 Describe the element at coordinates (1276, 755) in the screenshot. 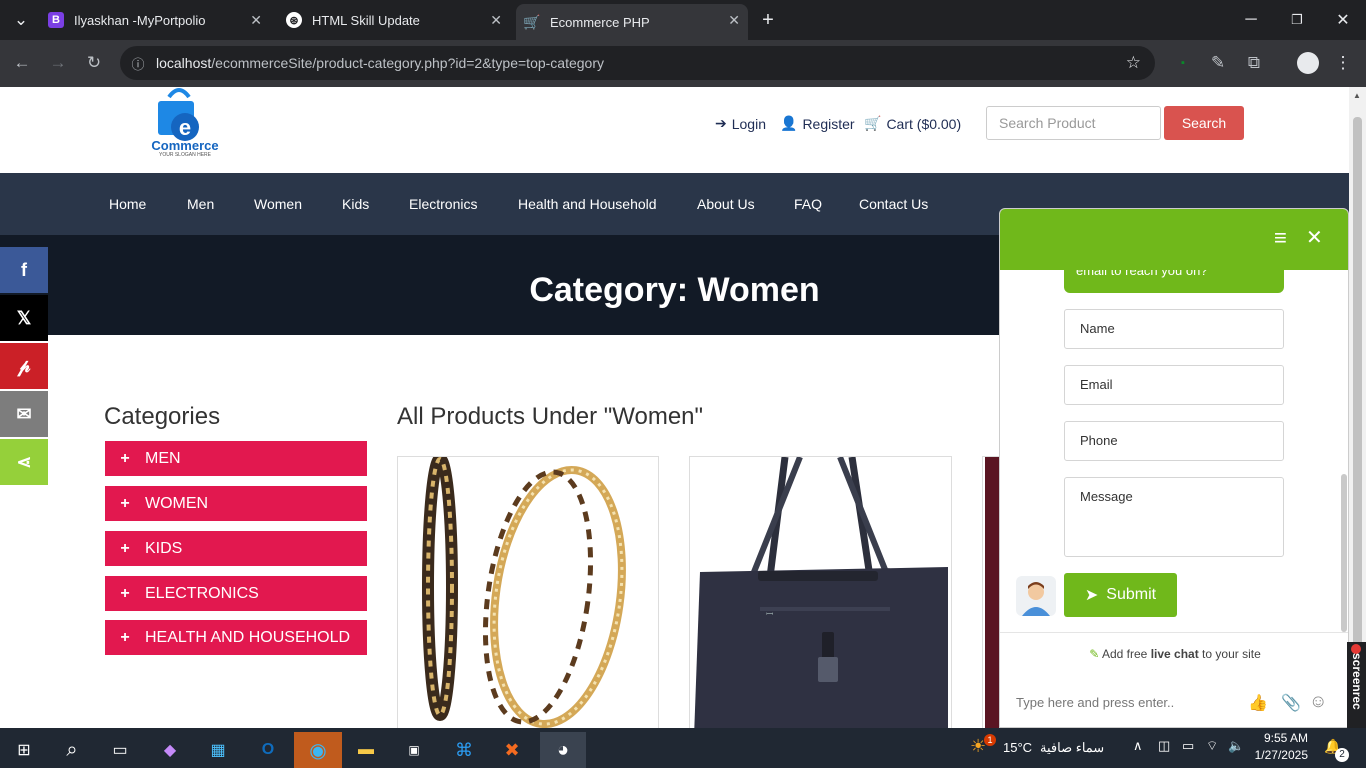

I see `clock-date: 1/27/2025` at that location.